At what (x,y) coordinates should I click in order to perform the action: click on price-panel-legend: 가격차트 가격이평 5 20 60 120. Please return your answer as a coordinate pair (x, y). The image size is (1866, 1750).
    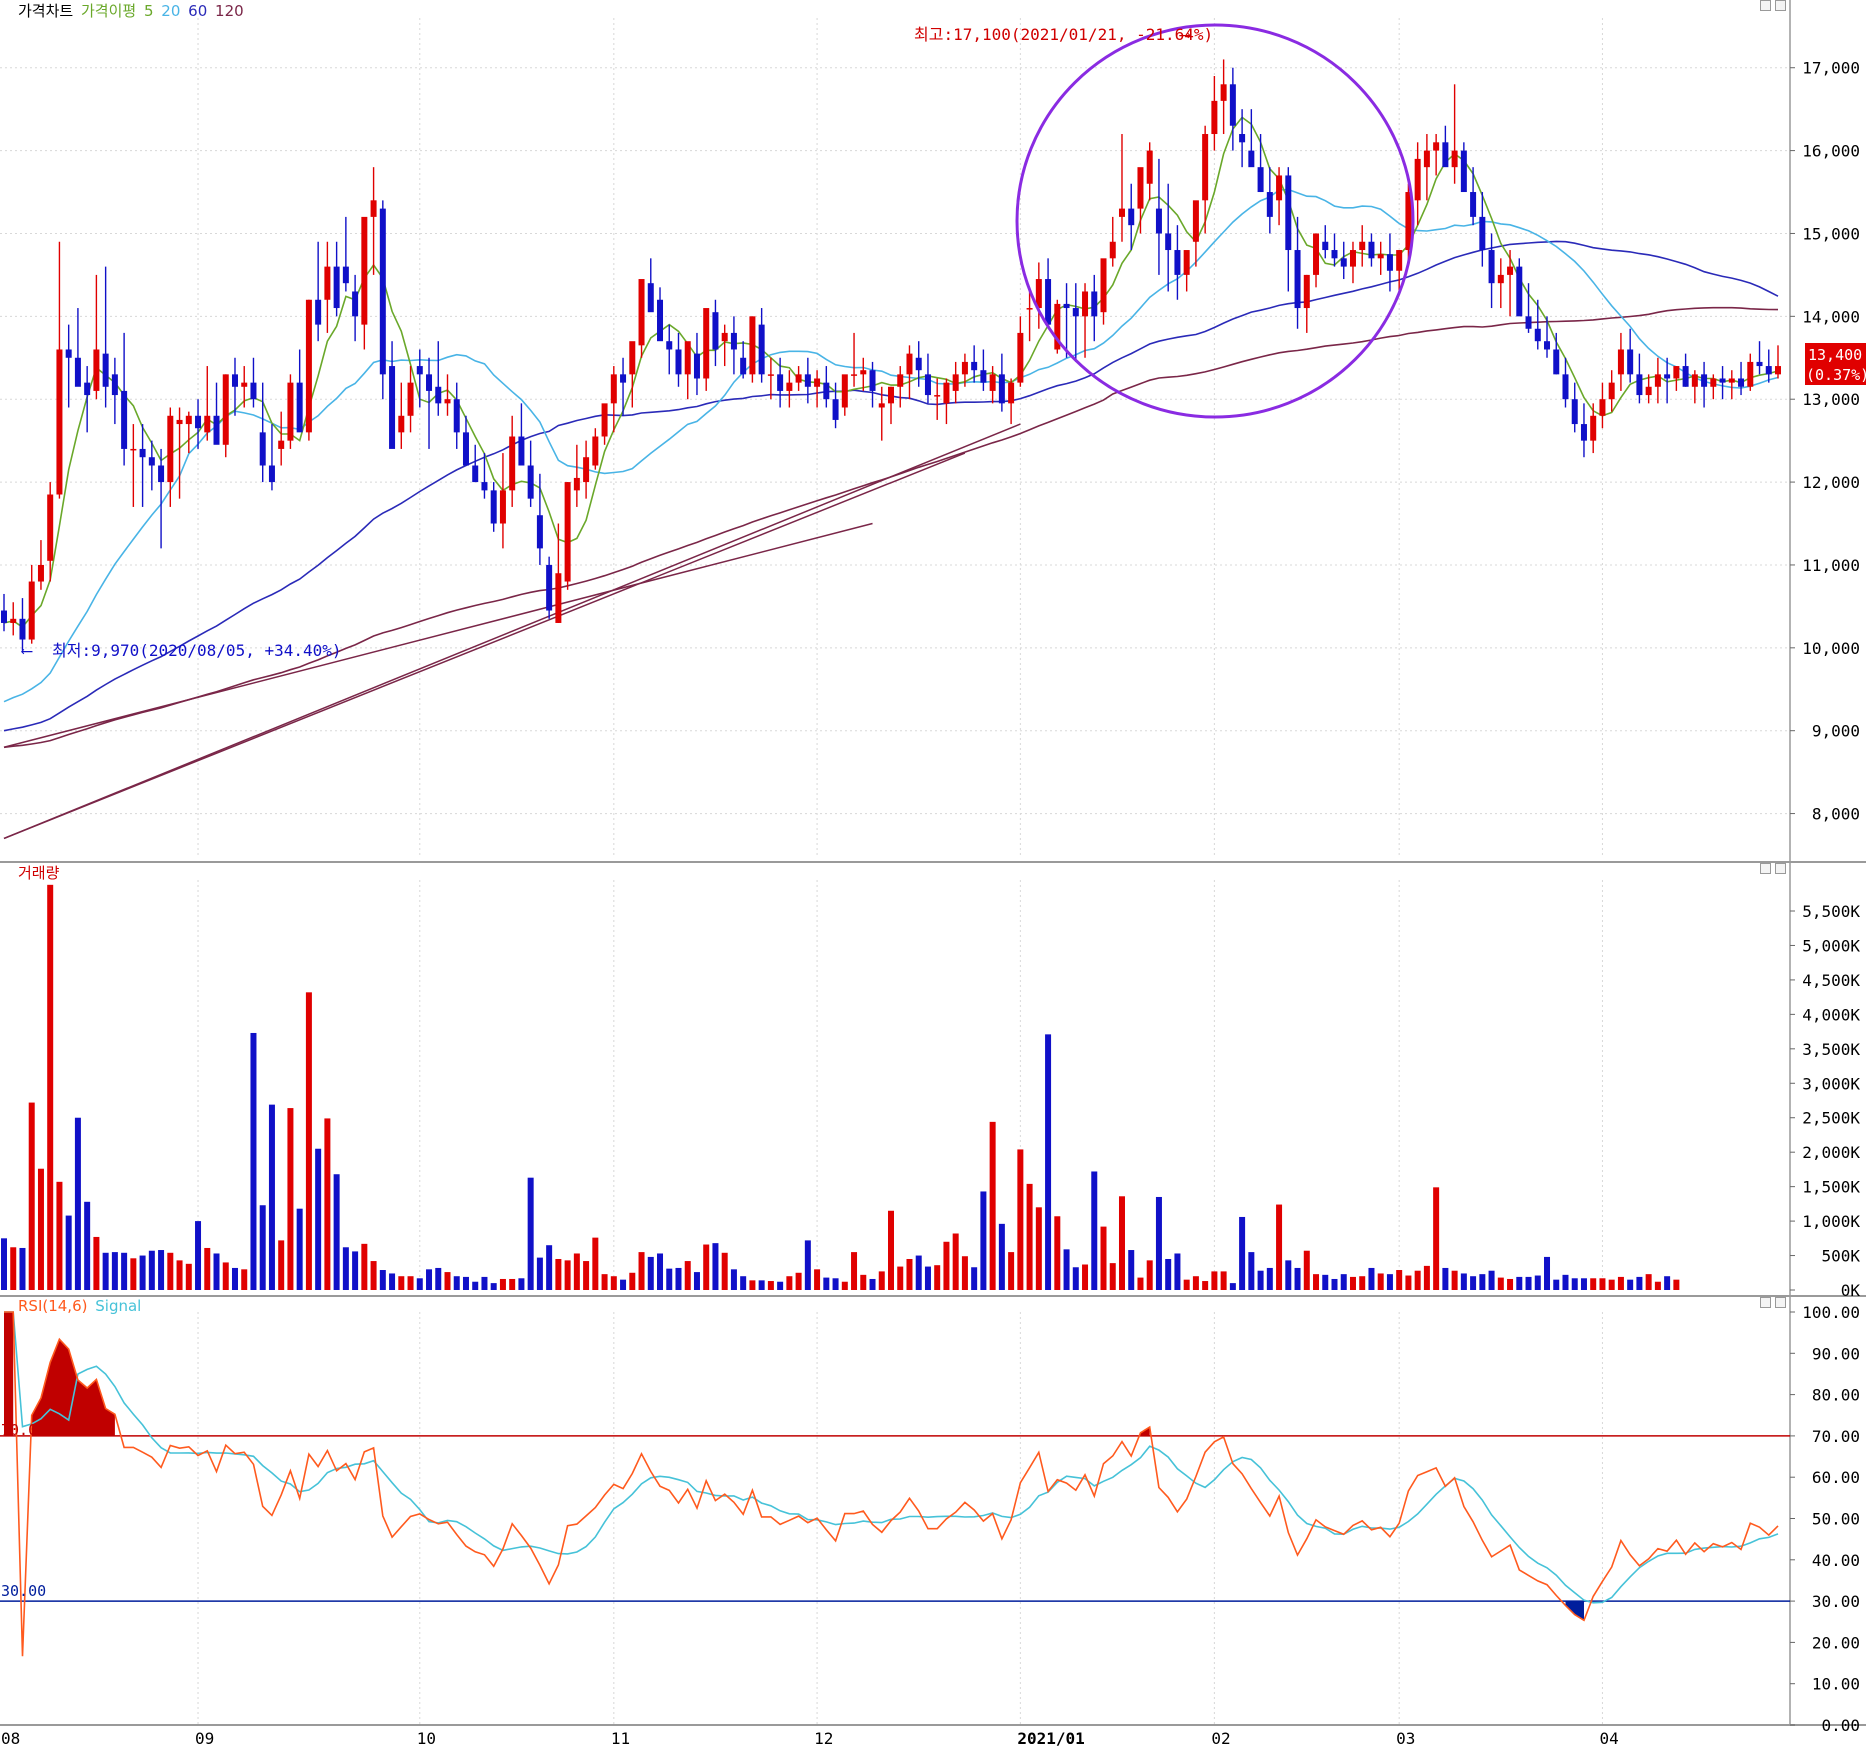
    Looking at the image, I should click on (132, 10).